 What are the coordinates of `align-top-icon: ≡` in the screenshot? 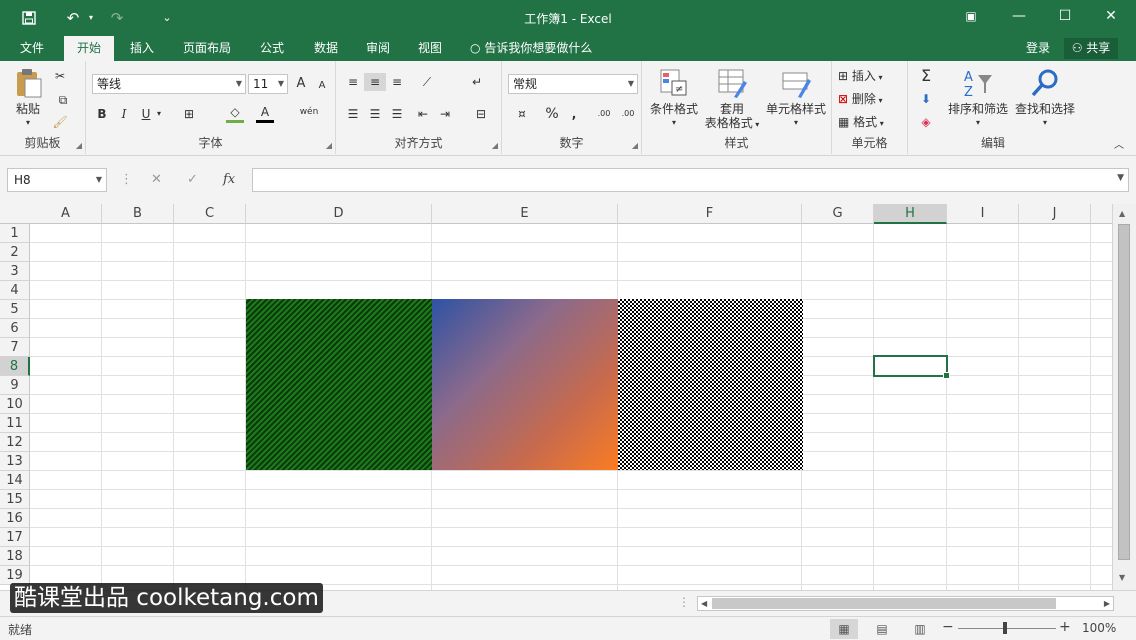 It's located at (353, 82).